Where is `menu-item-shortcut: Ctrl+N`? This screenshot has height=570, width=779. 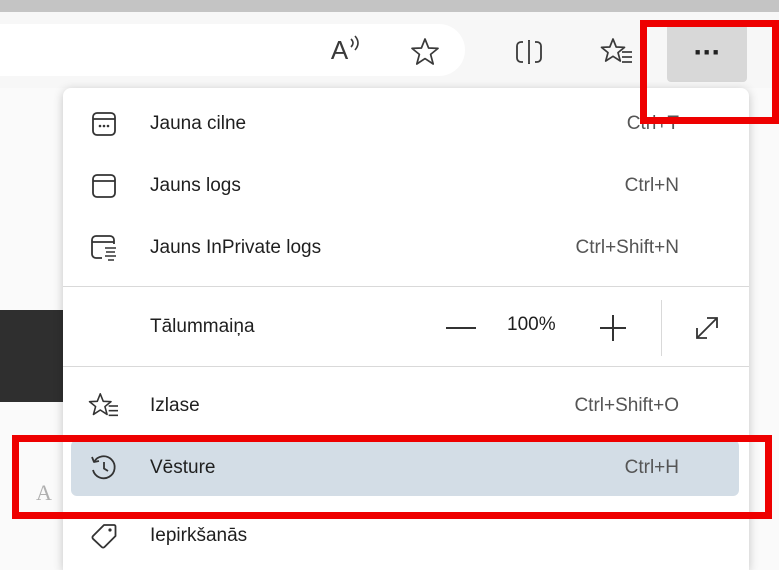 menu-item-shortcut: Ctrl+N is located at coordinates (651, 185).